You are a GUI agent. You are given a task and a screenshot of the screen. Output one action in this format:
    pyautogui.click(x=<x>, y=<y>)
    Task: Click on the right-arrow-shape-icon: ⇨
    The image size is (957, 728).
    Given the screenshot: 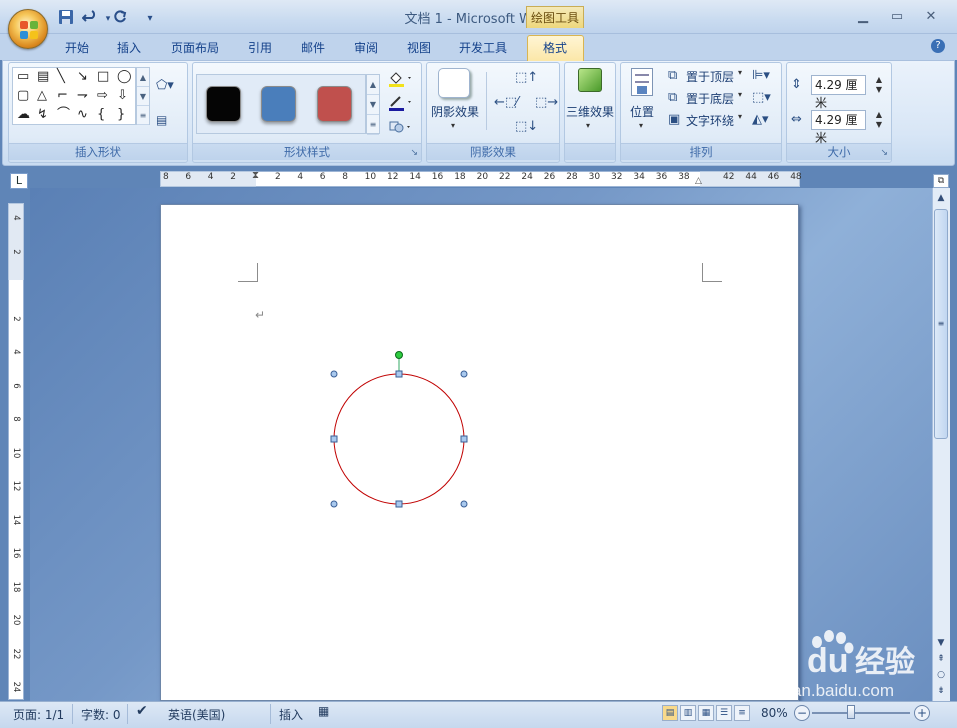 What is the action you would take?
    pyautogui.click(x=102, y=96)
    